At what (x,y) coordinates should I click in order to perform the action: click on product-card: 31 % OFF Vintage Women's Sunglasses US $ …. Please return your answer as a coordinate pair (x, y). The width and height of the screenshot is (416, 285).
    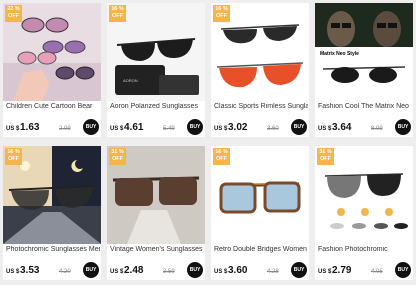
    Looking at the image, I should click on (156, 213).